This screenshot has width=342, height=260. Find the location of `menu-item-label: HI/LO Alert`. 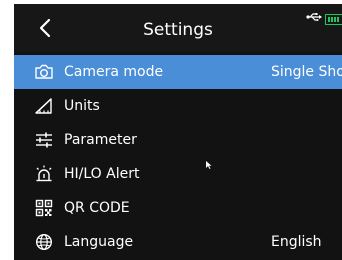

menu-item-label: HI/LO Alert is located at coordinates (102, 174).